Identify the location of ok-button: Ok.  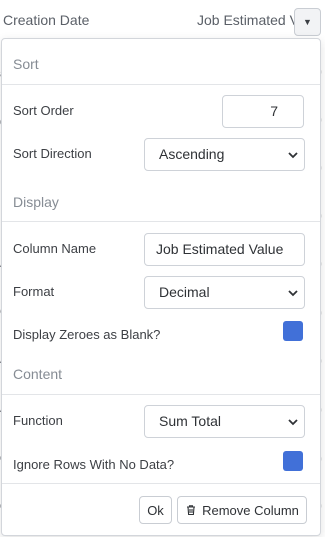
(155, 510).